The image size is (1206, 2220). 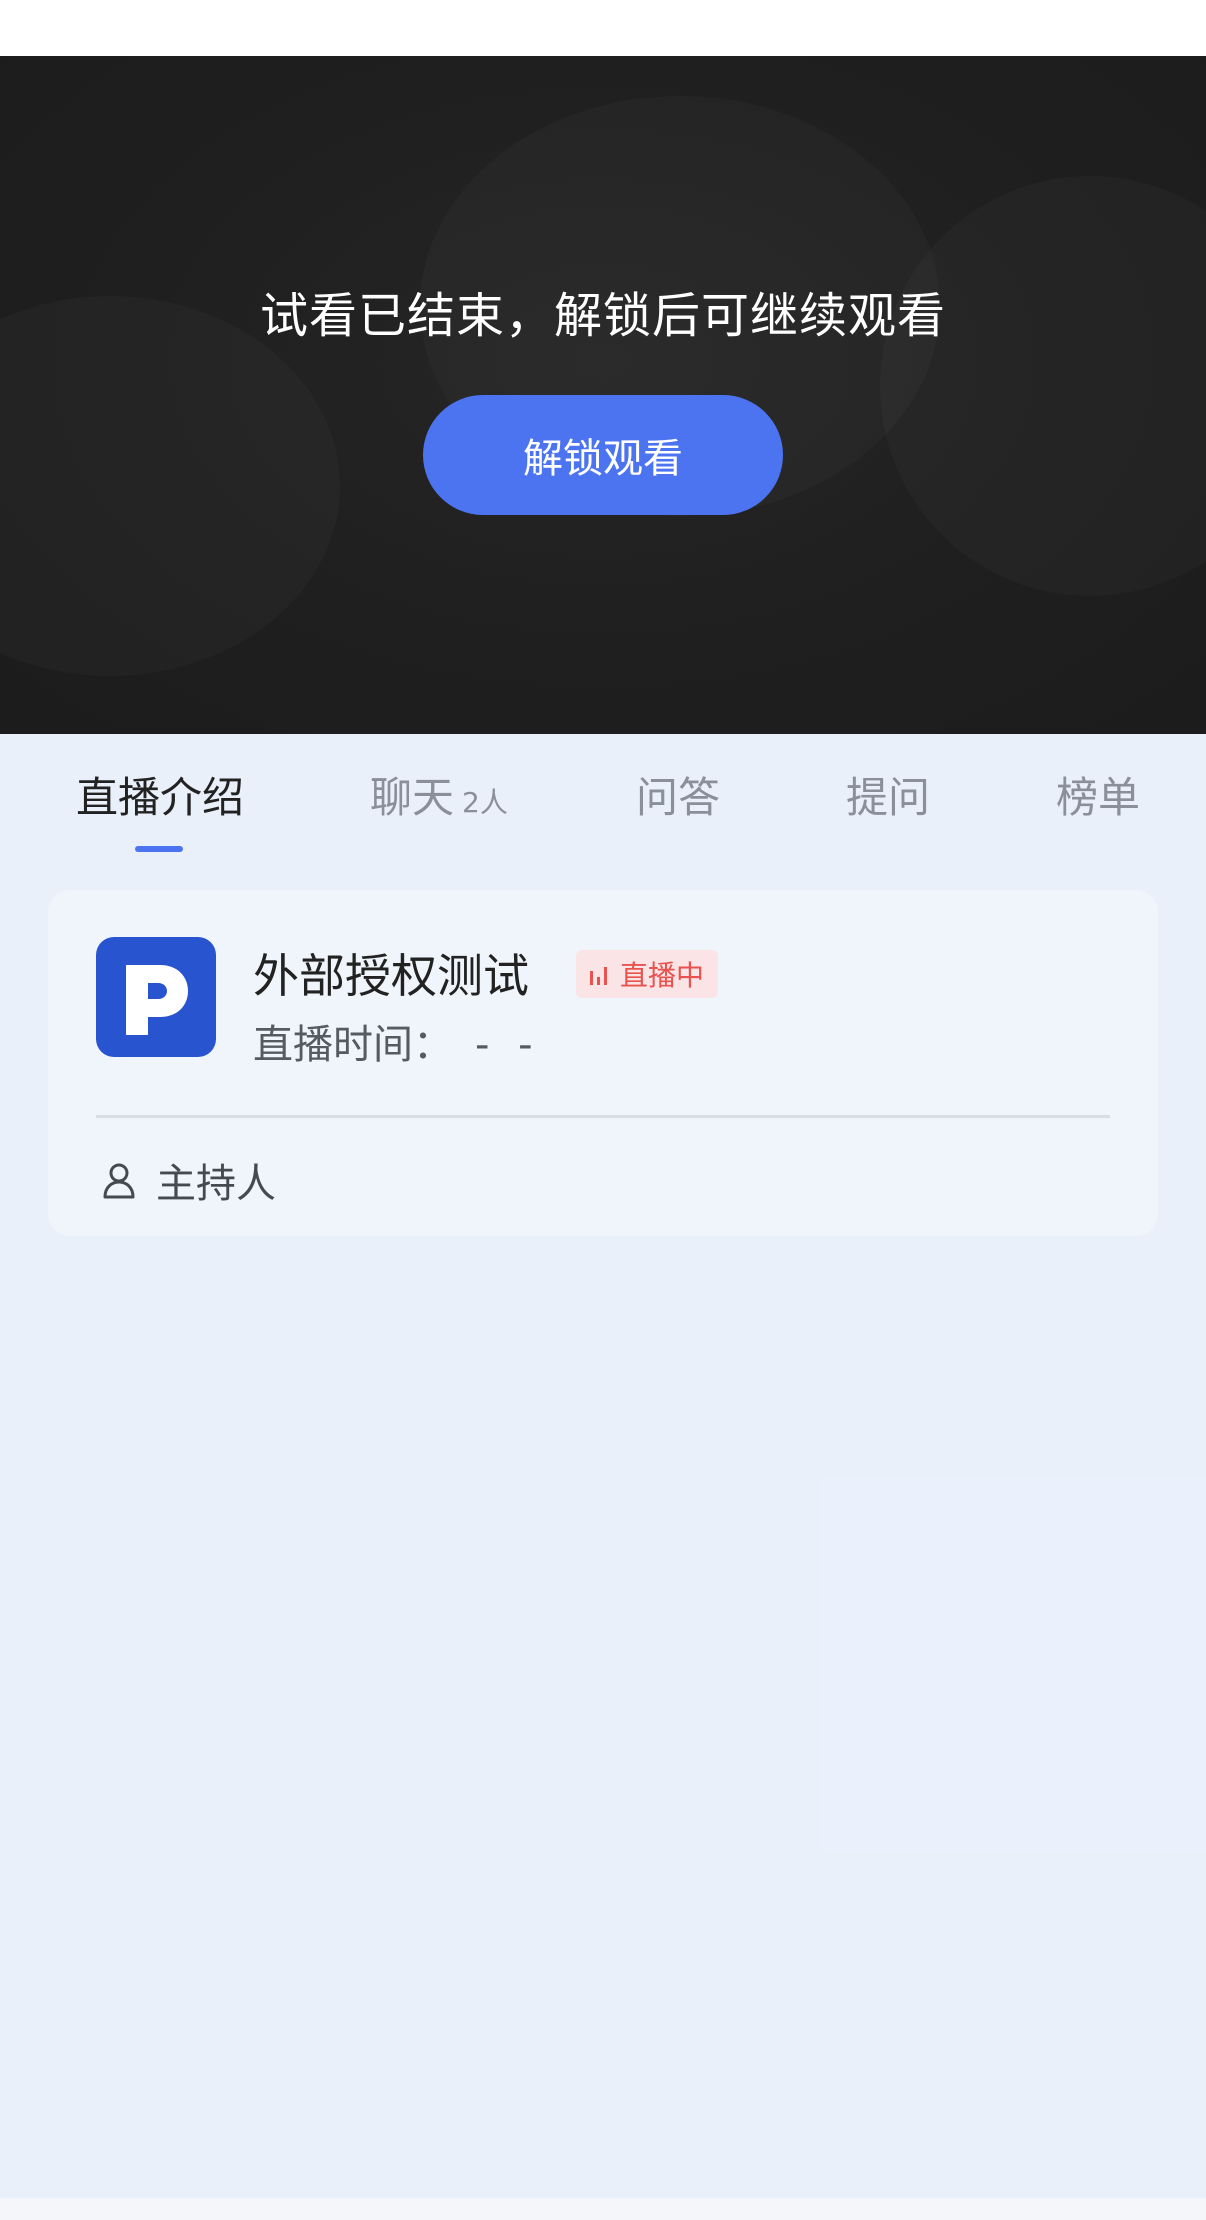 I want to click on bar-chart-icon, so click(x=598, y=976).